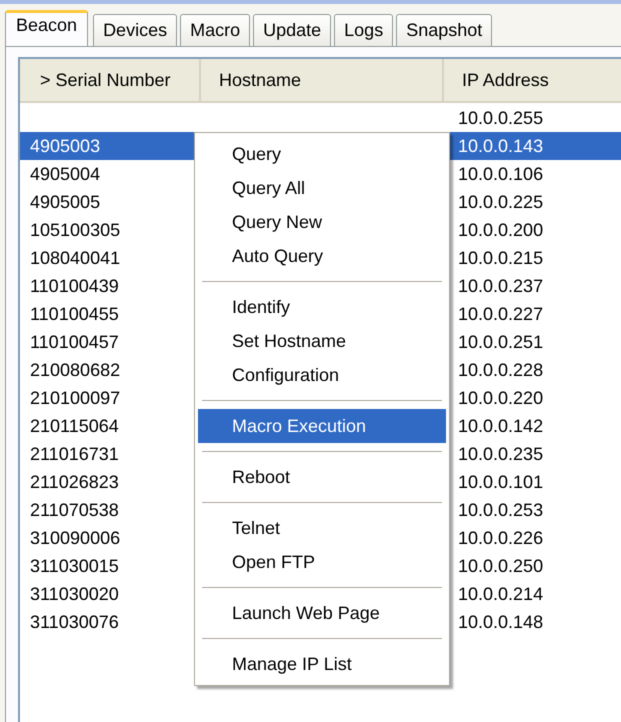  I want to click on menu-item: Query New, so click(322, 222).